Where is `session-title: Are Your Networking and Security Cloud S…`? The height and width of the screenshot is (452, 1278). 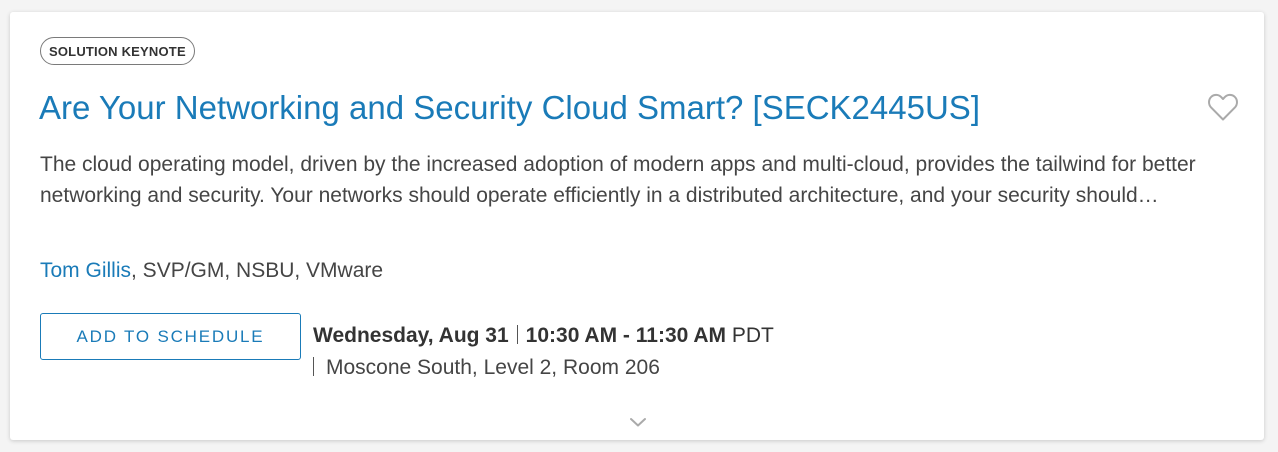 session-title: Are Your Networking and Security Cloud S… is located at coordinates (609, 108).